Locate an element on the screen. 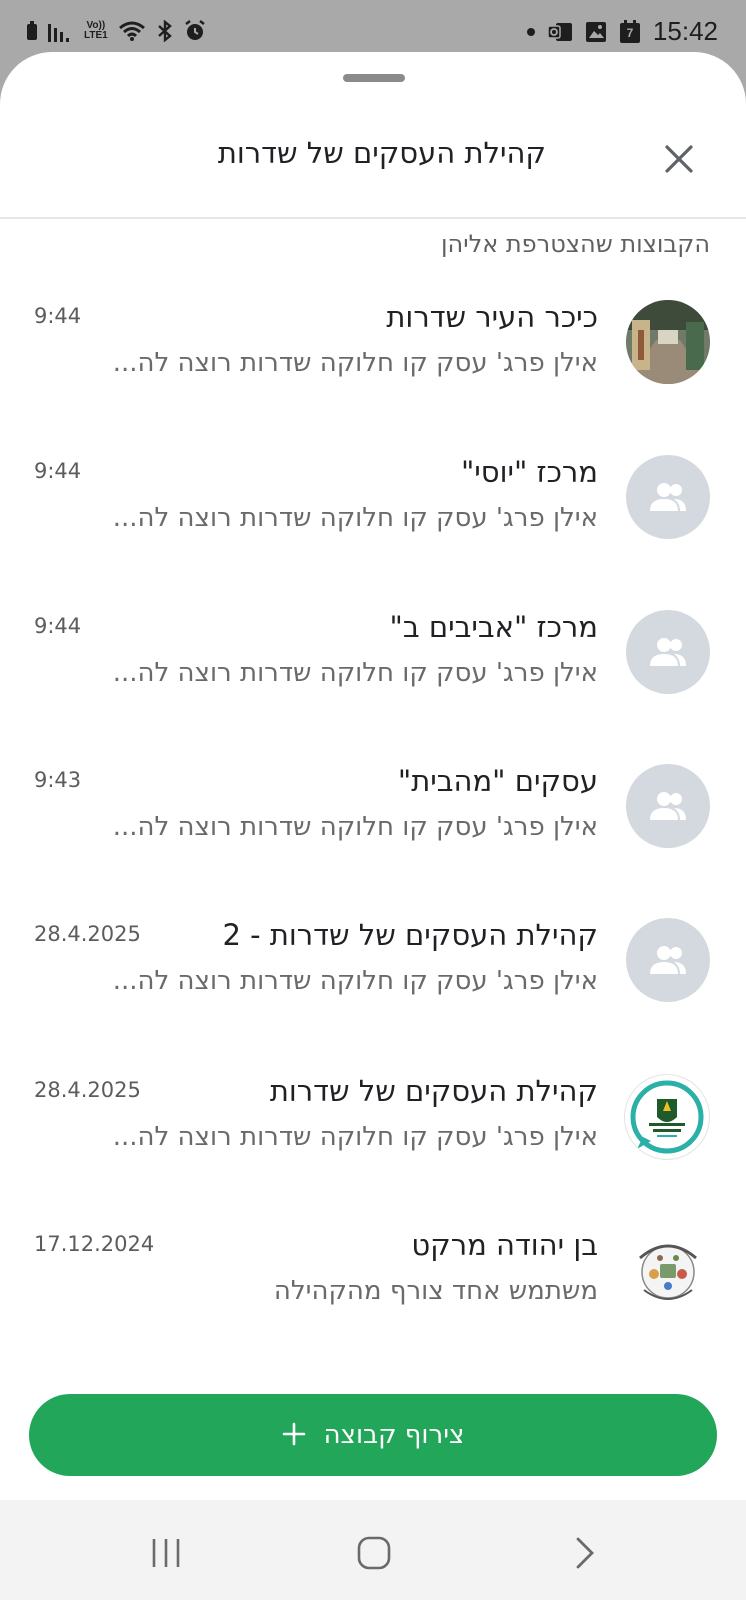 Image resolution: width=746 pixels, height=1600 pixels. message-time: 17.12.2024 is located at coordinates (94, 1244).